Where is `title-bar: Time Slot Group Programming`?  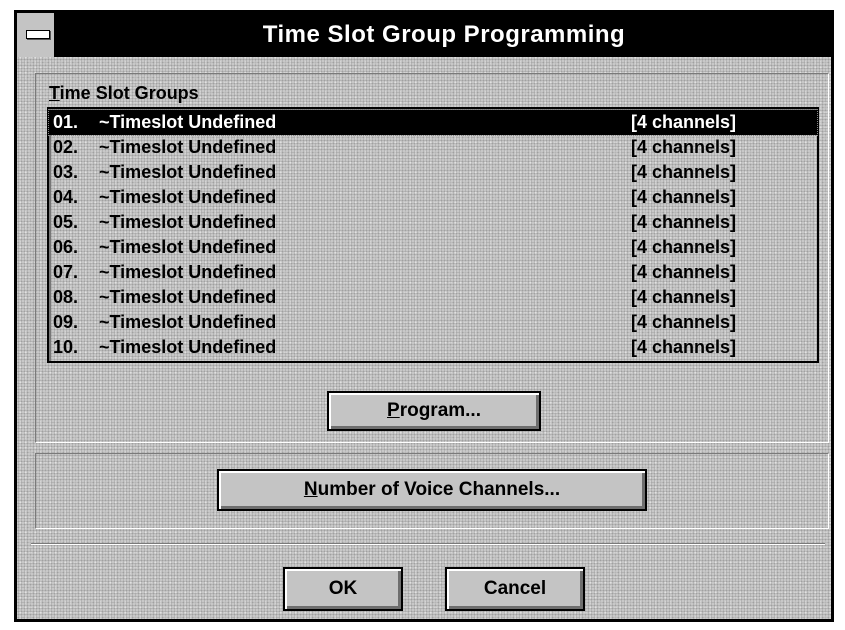
title-bar: Time Slot Group Programming is located at coordinates (424, 35).